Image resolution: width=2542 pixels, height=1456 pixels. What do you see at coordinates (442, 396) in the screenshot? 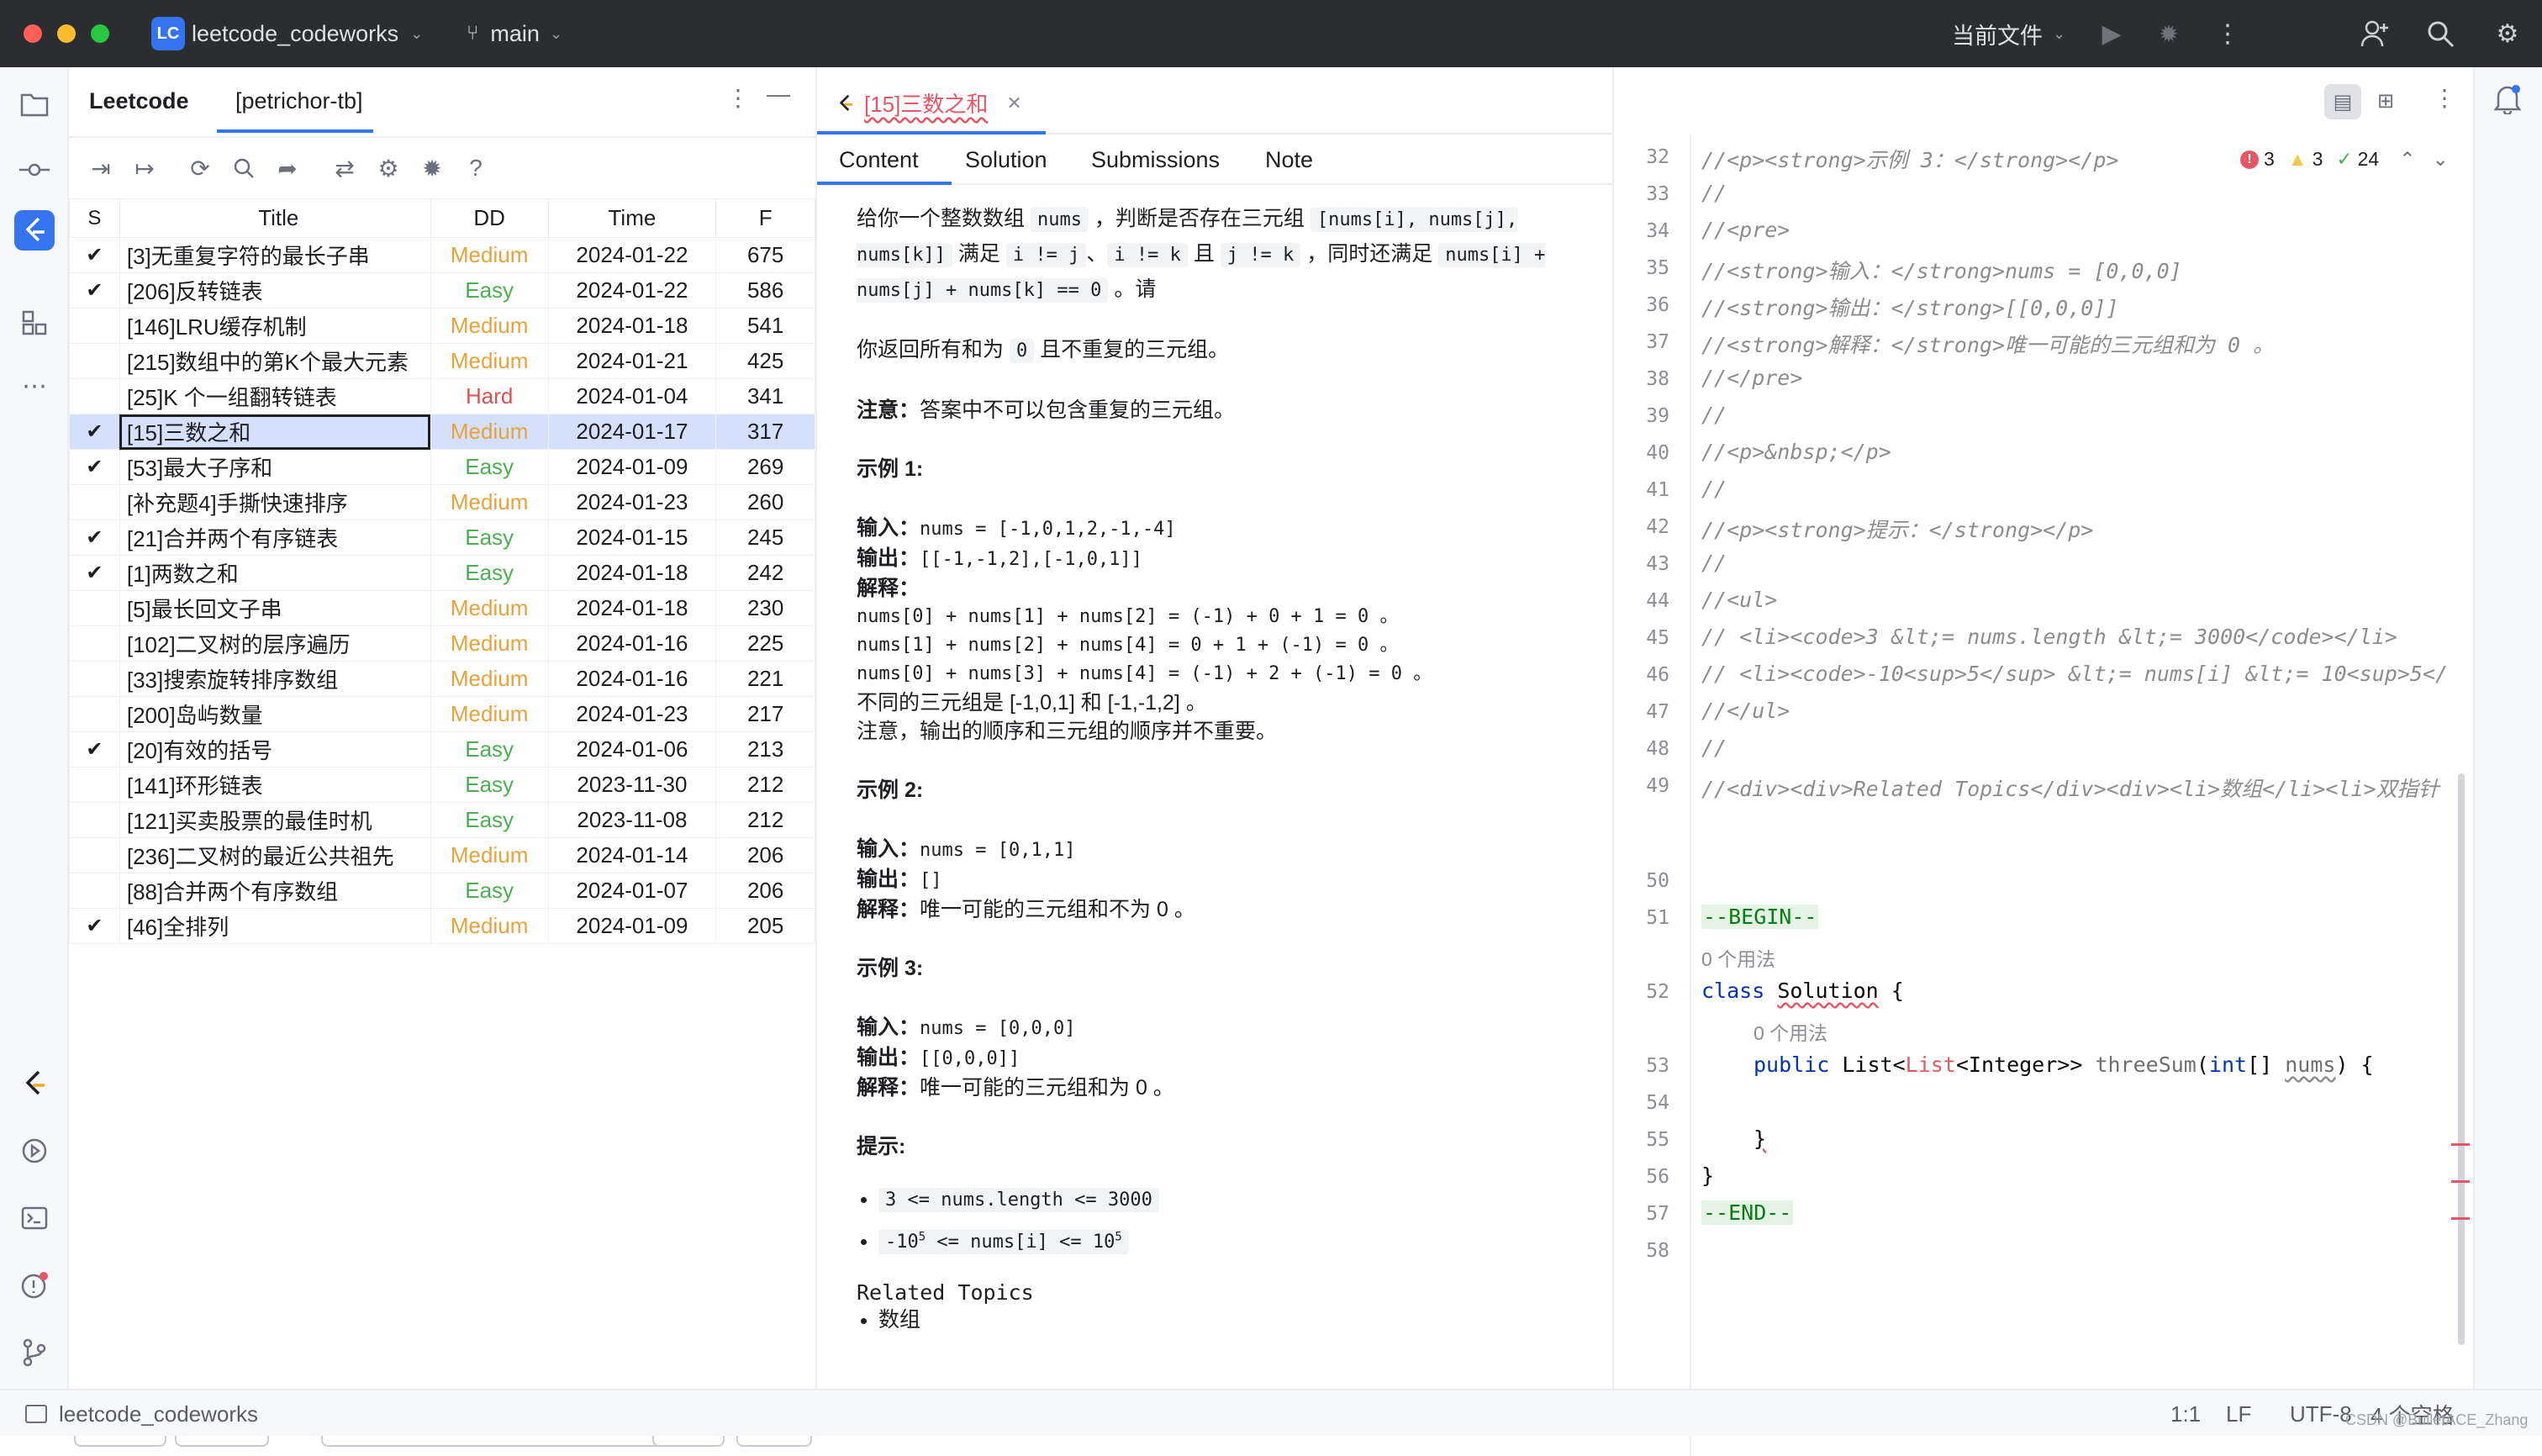
I see `table-row: [25]K 个一组翻转链表 Hard 2024-01-04 341` at bounding box center [442, 396].